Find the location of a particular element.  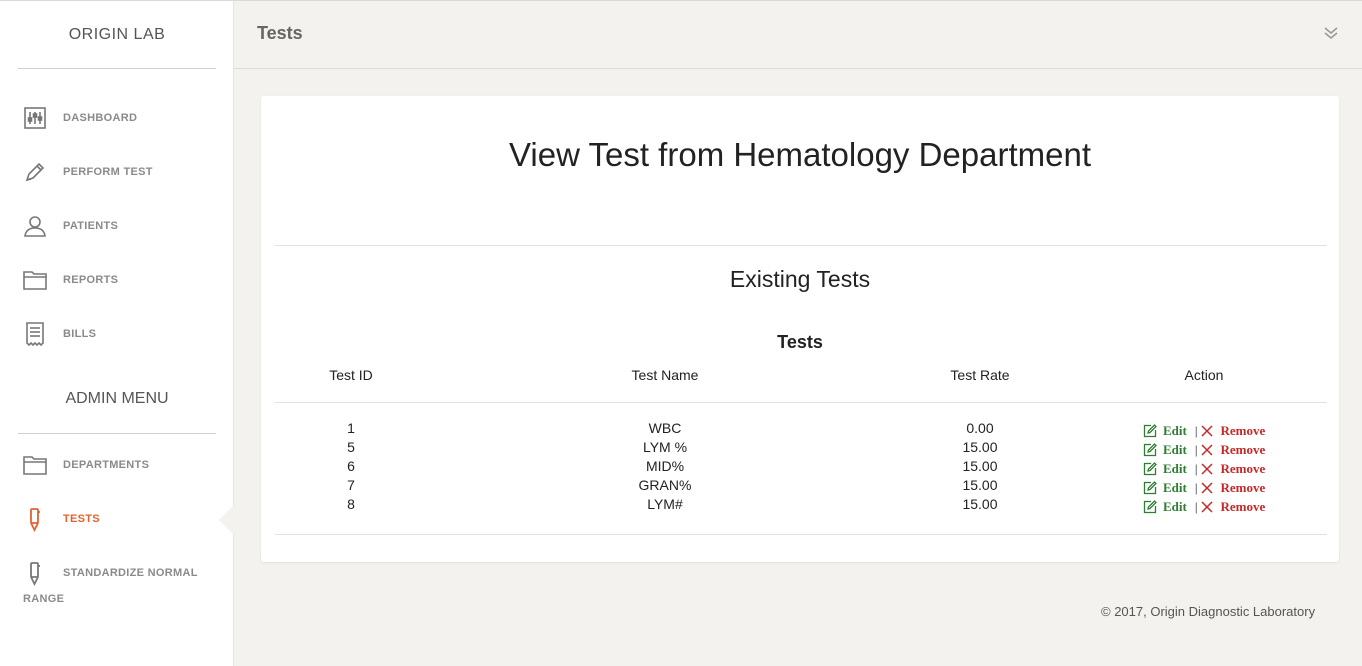

column-header-action: Action is located at coordinates (1204, 375).